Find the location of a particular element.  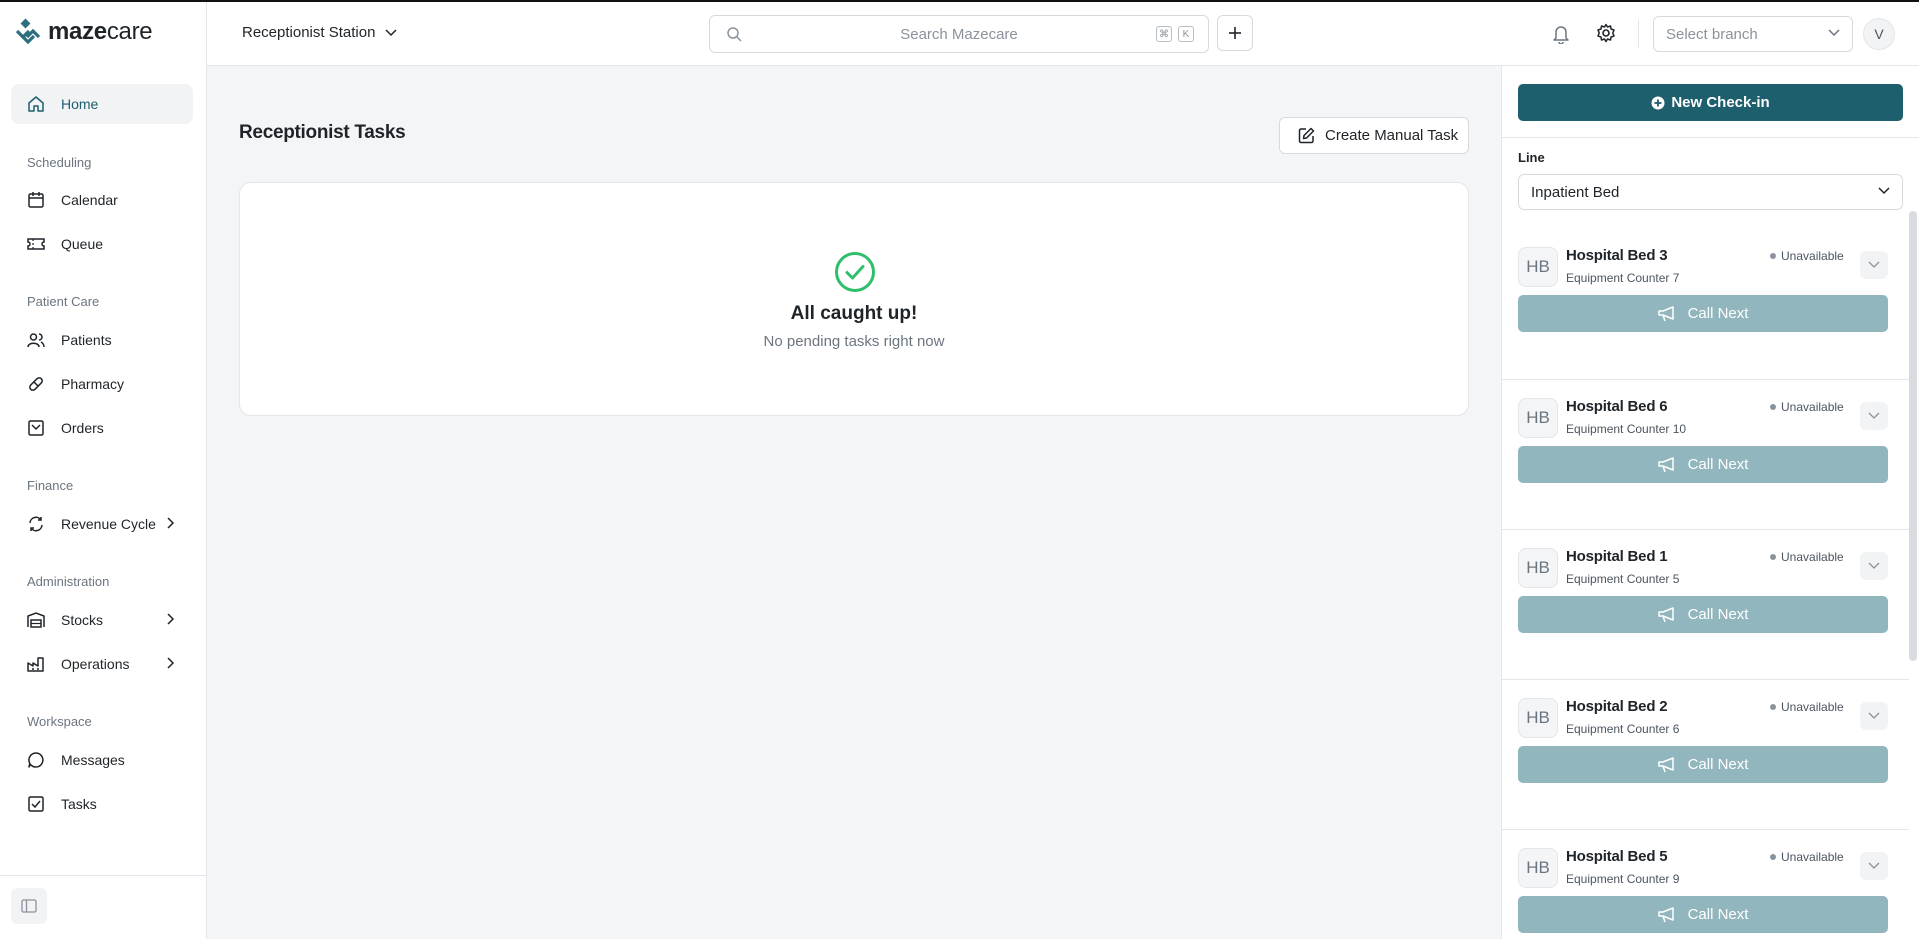

warehouse-icon is located at coordinates (36, 620).